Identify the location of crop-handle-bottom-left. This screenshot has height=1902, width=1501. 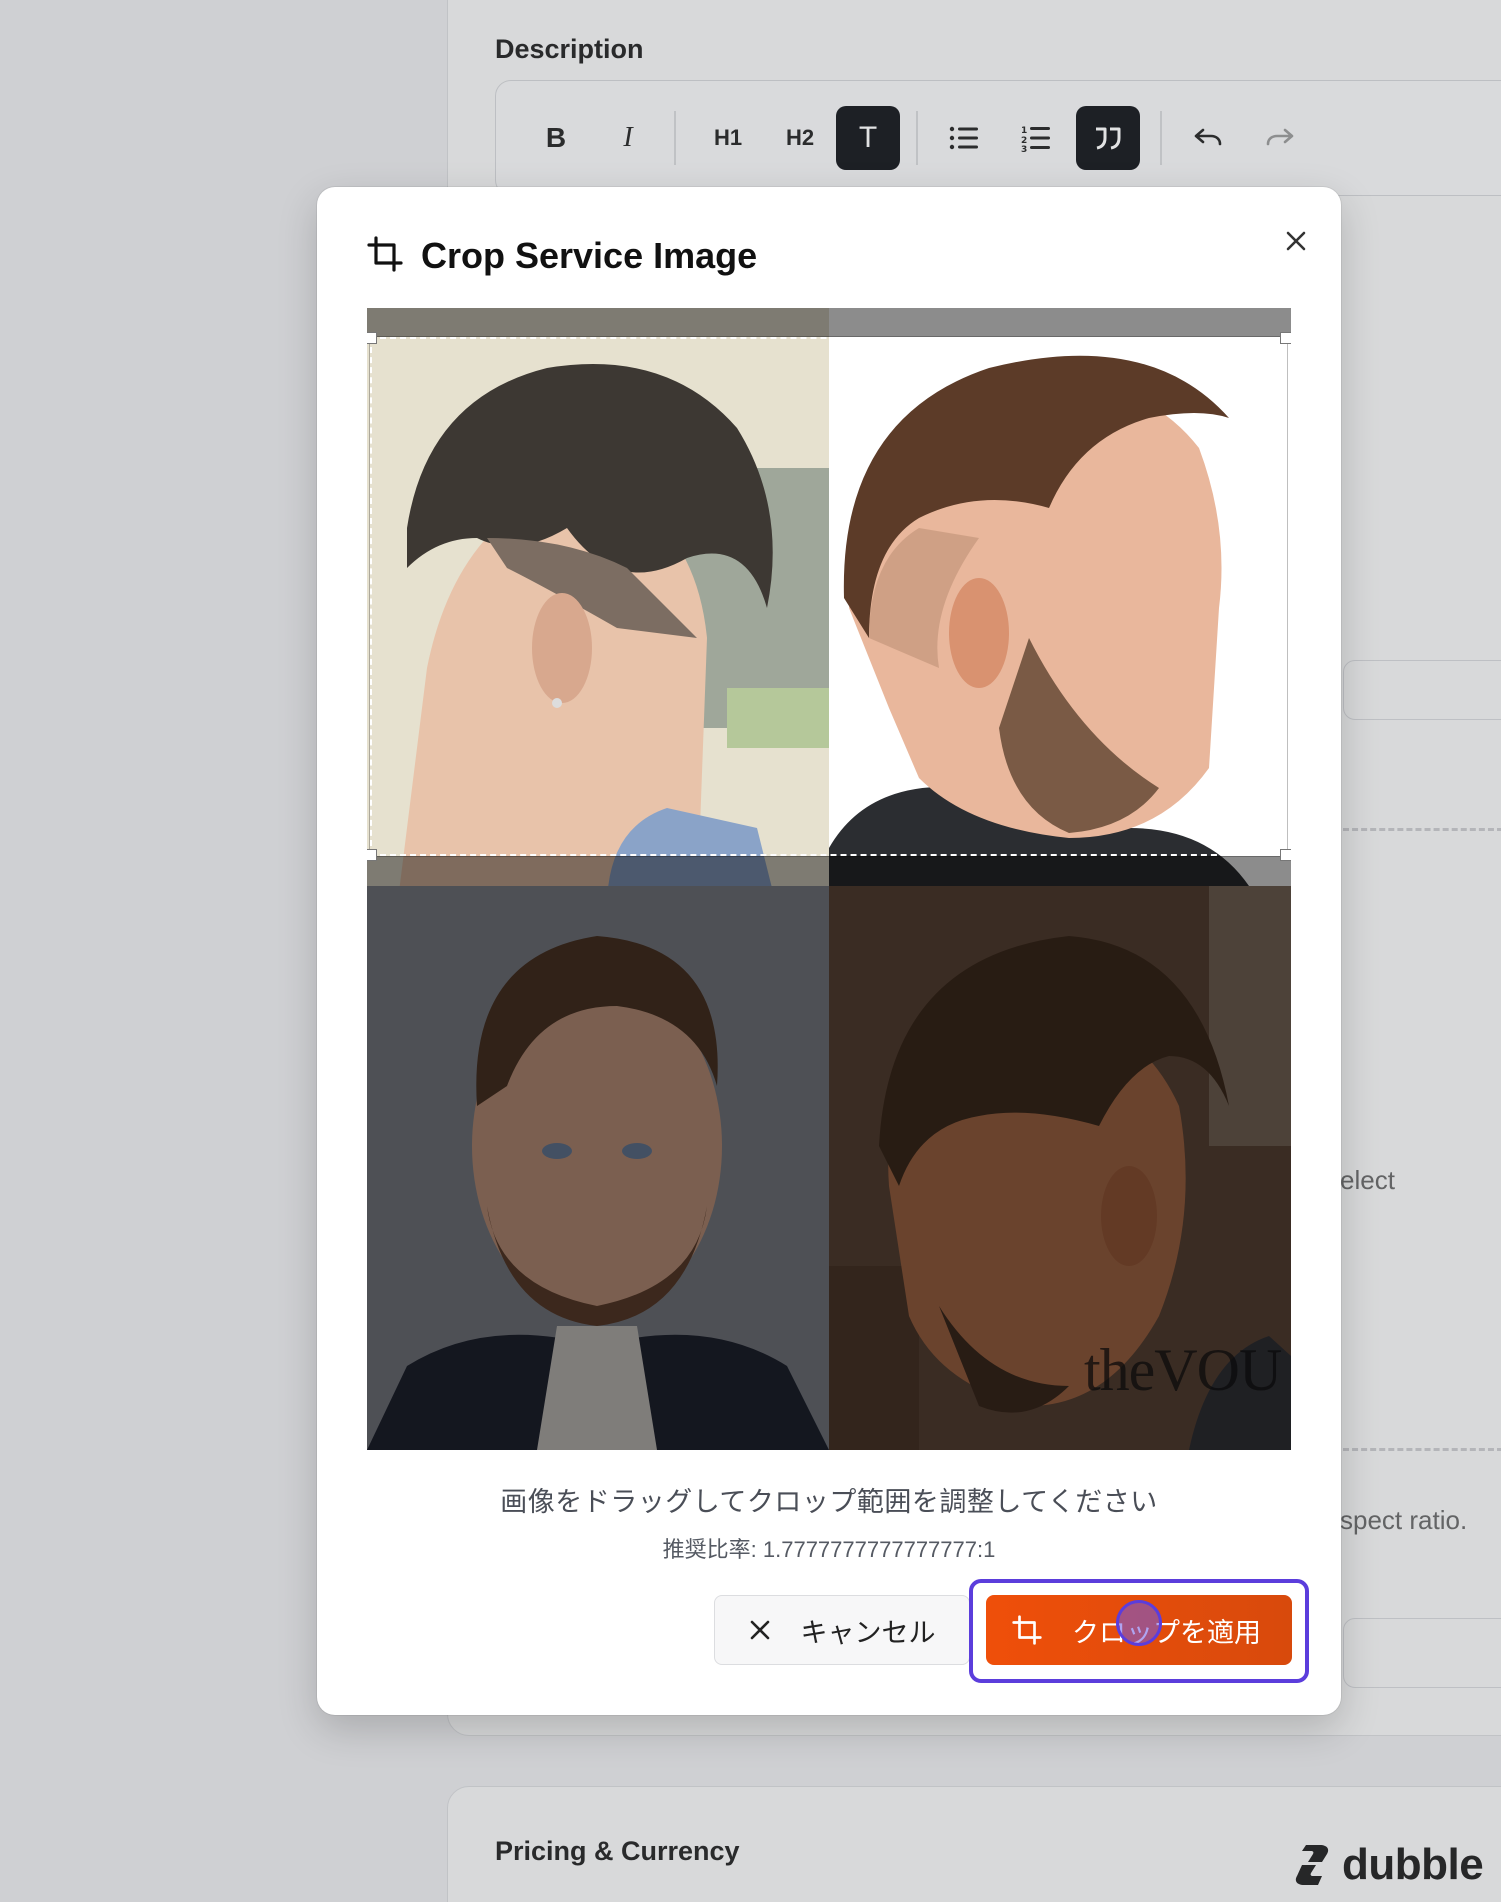
(372, 855).